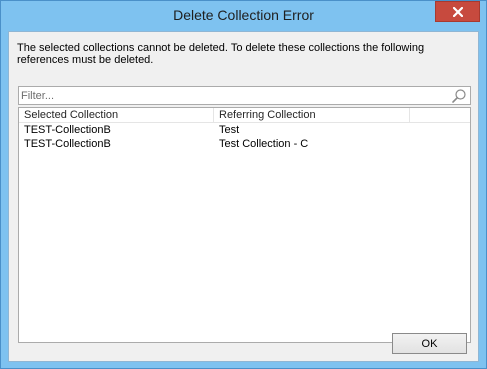  I want to click on close-button, so click(457, 11).